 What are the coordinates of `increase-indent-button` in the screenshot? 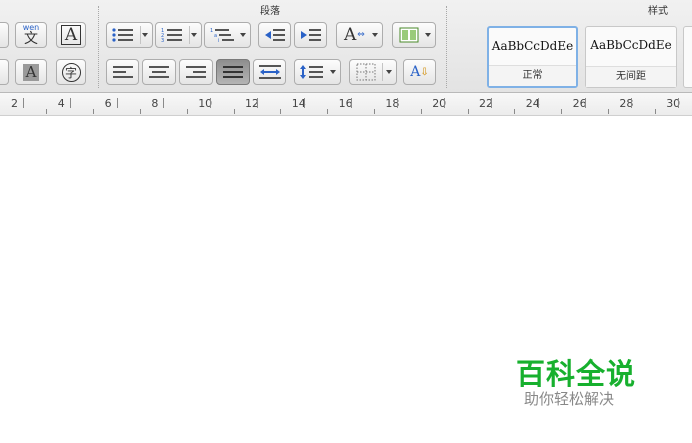 It's located at (310, 35).